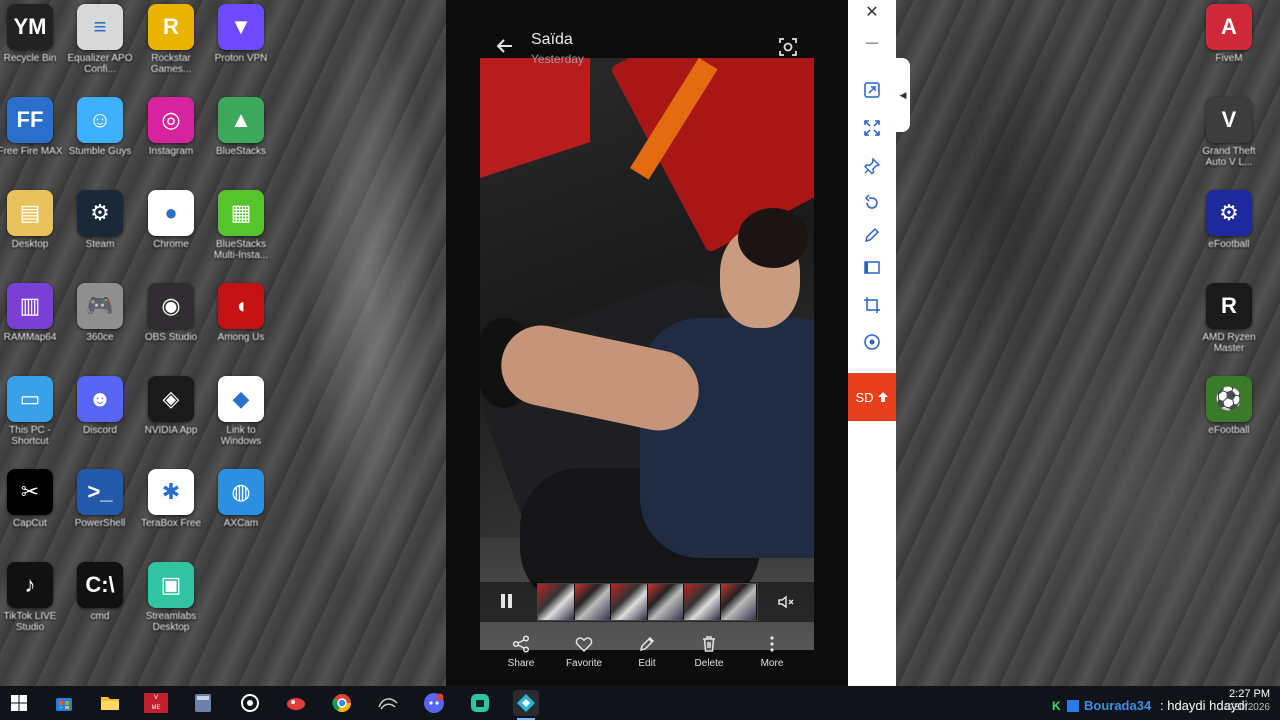 This screenshot has height=720, width=1280. I want to click on chrome-taskbar-icon, so click(342, 703).